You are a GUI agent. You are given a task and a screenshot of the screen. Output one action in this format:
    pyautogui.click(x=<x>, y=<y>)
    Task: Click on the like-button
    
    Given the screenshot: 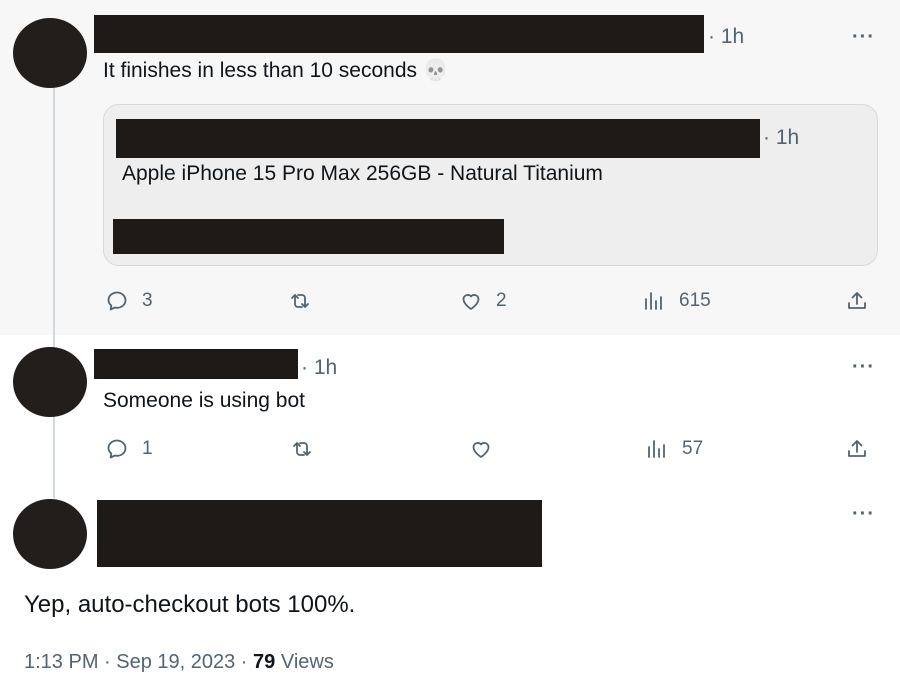 What is the action you would take?
    pyautogui.click(x=481, y=449)
    